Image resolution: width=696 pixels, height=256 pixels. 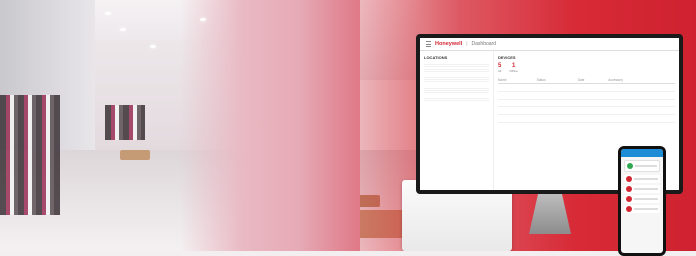 I want to click on mobile-status-card, so click(x=642, y=166).